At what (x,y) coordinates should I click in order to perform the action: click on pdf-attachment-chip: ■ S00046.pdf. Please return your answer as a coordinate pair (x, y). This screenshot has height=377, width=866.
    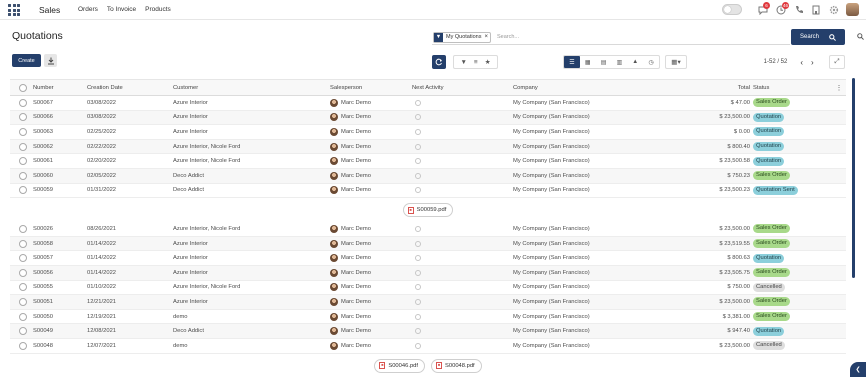
    Looking at the image, I should click on (399, 365).